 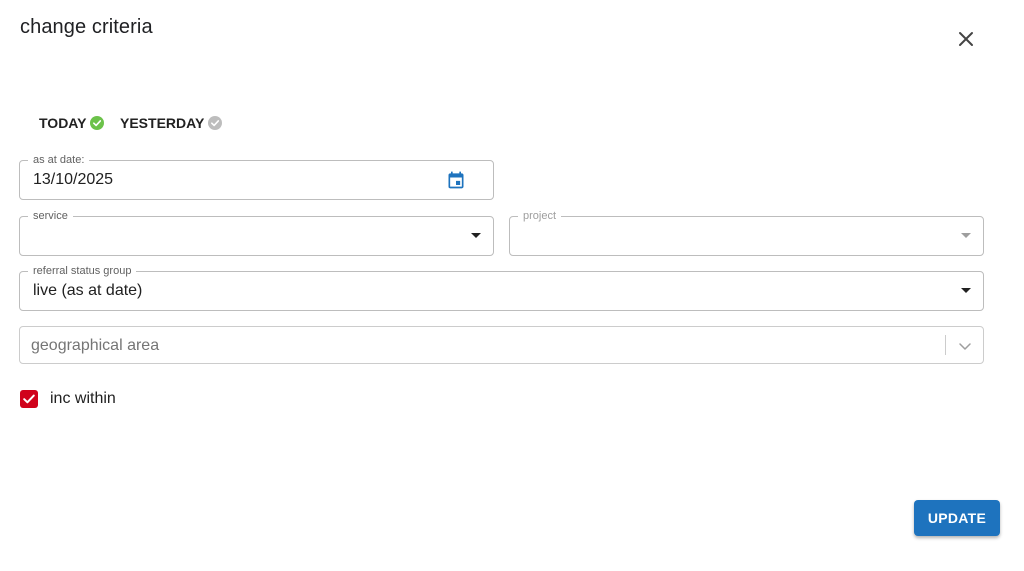 What do you see at coordinates (82, 271) in the screenshot?
I see `referral-status-group-label: referral status group` at bounding box center [82, 271].